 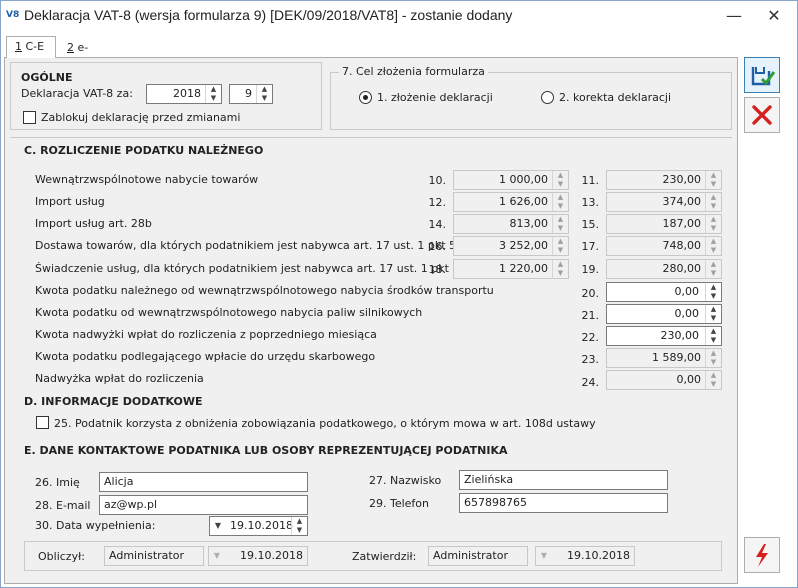 What do you see at coordinates (590, 293) in the screenshot?
I see `field-number: 20.` at bounding box center [590, 293].